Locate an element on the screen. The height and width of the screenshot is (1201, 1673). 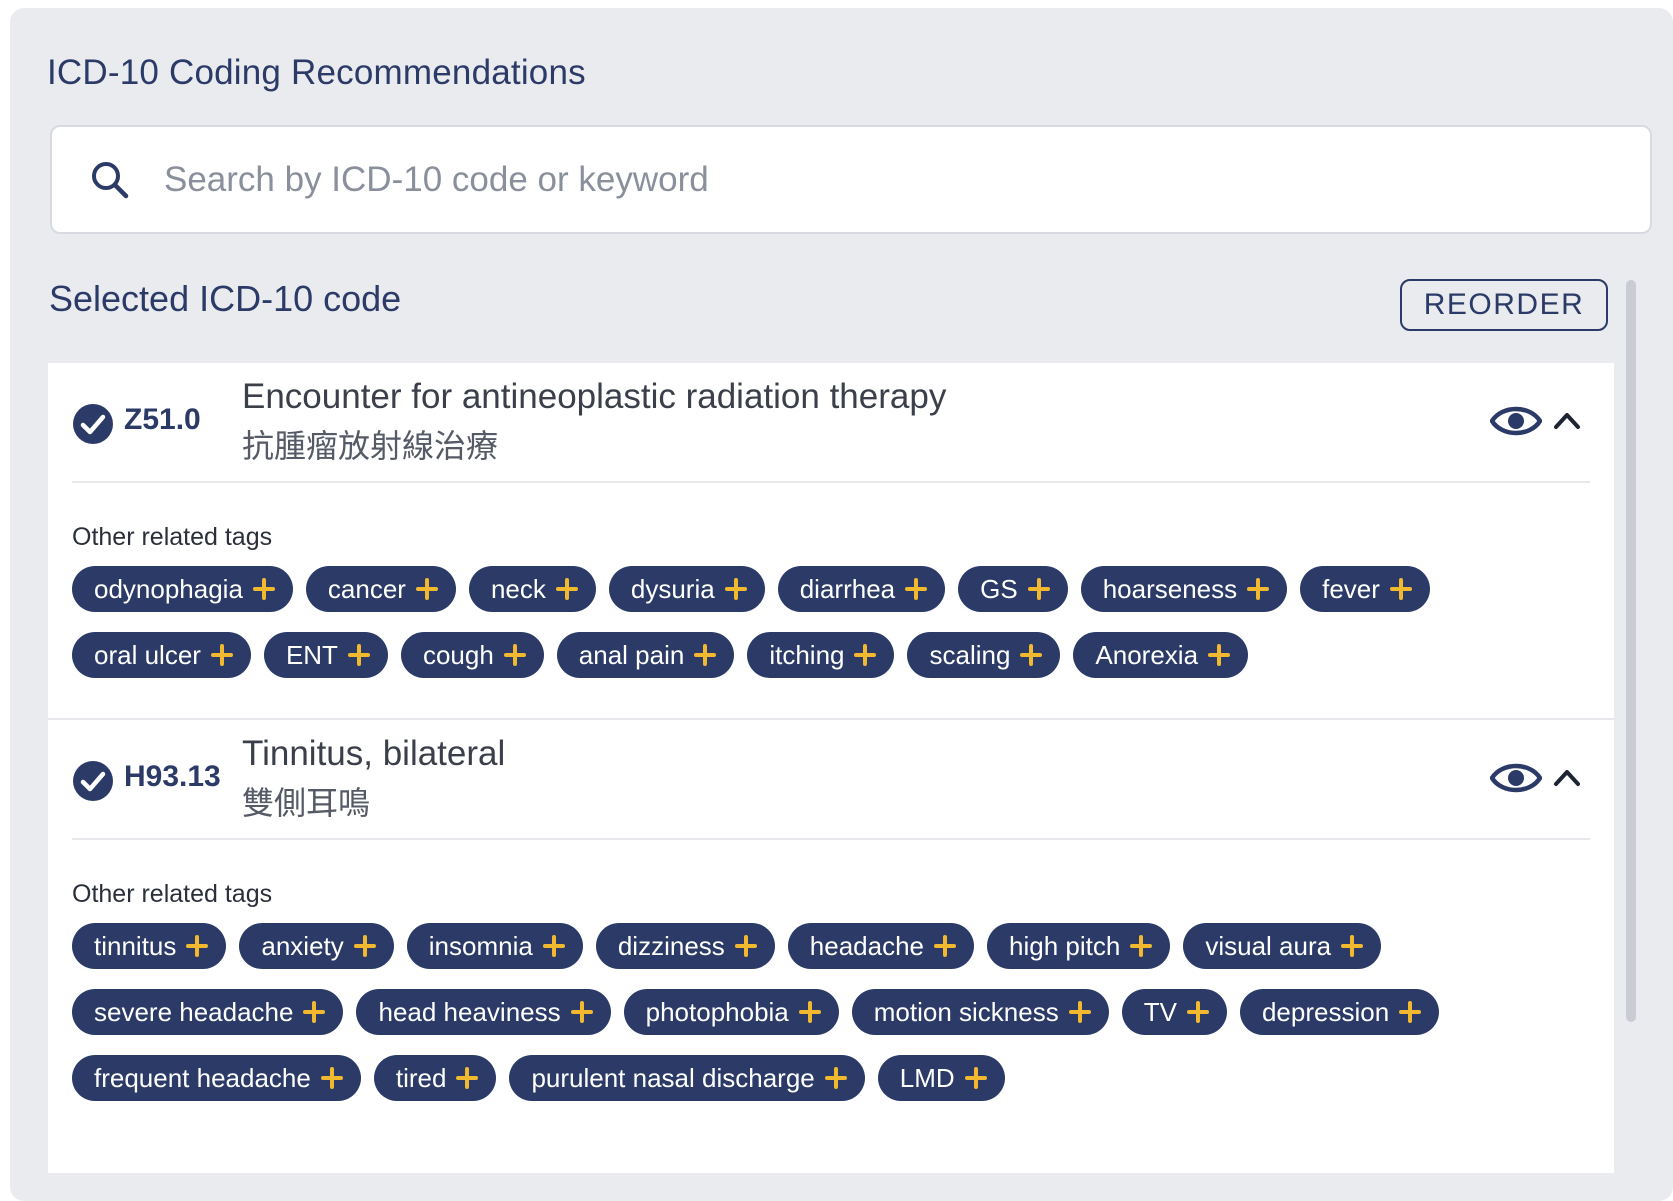
tag-label: headache is located at coordinates (867, 945).